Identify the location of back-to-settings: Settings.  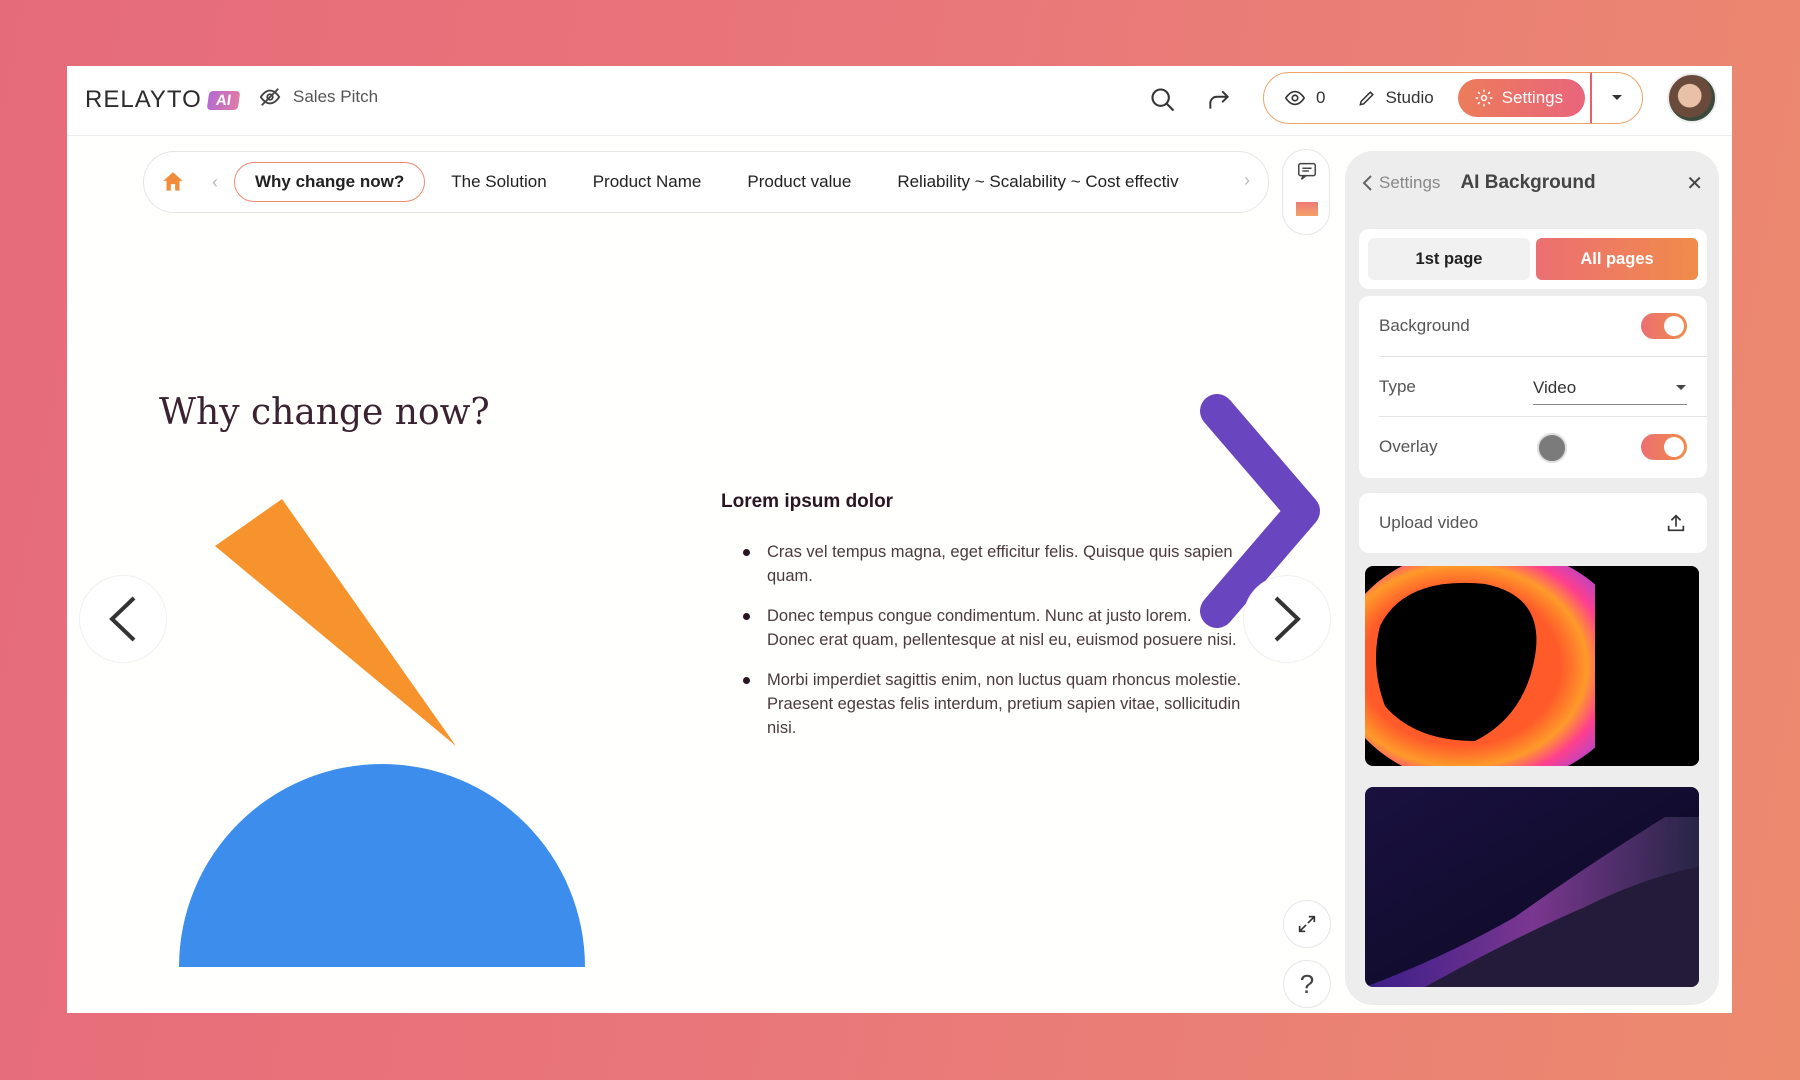
(1400, 183).